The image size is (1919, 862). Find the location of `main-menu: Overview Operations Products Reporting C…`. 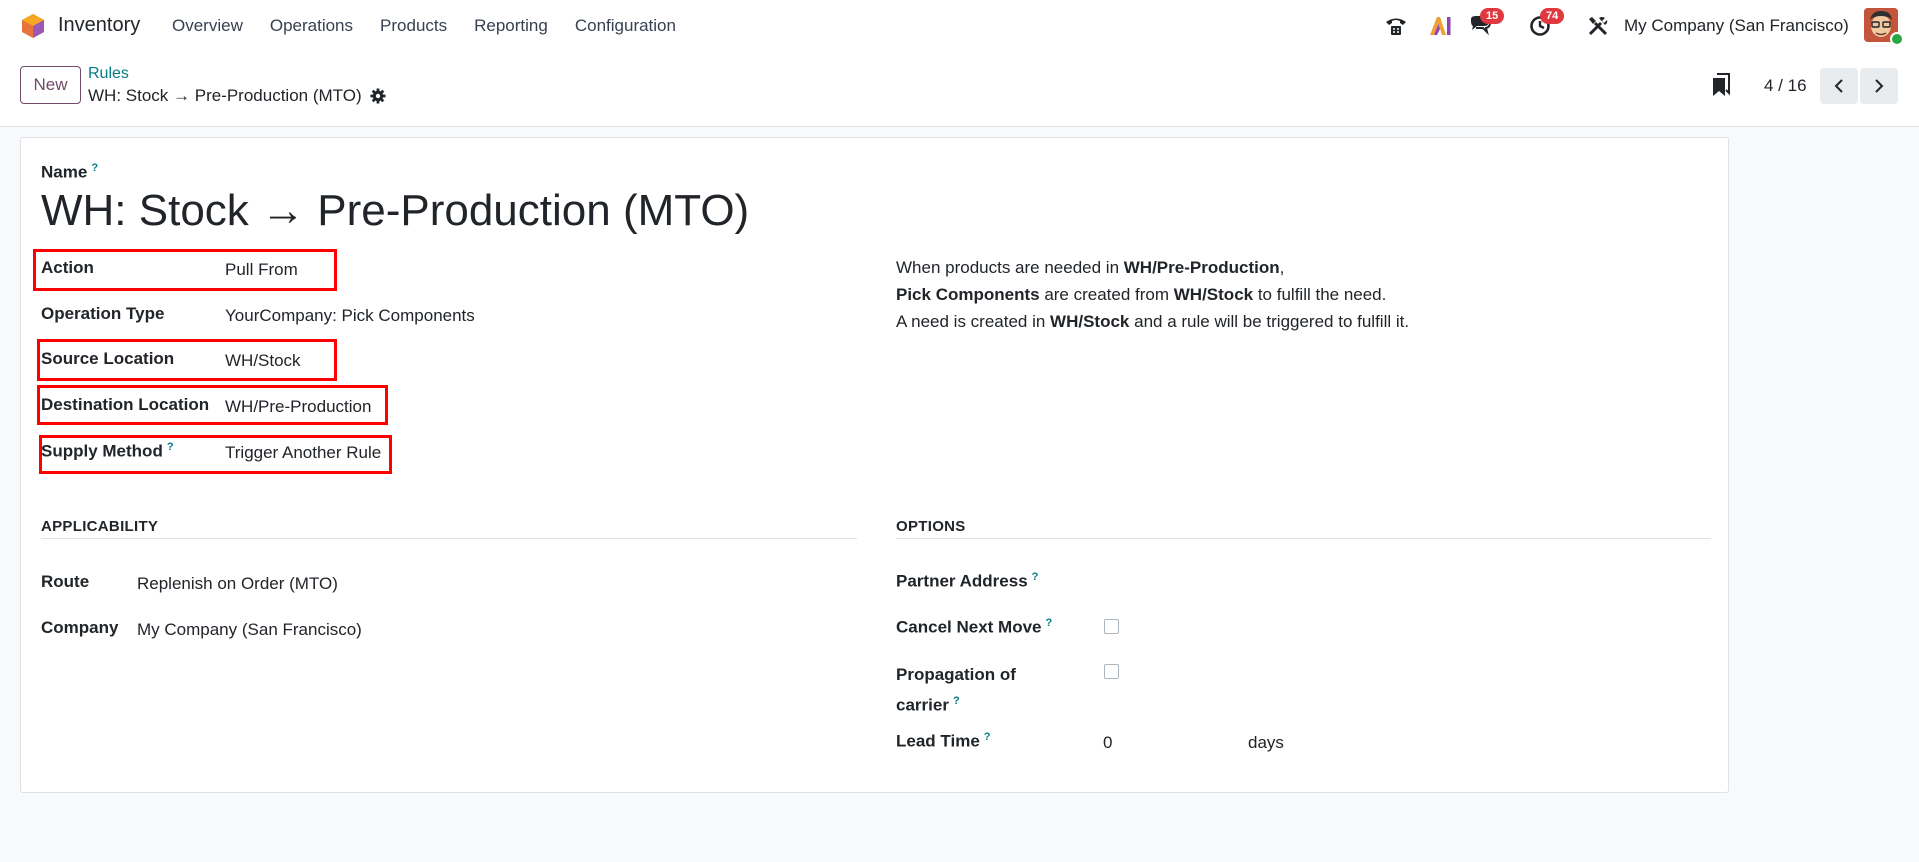

main-menu: Overview Operations Products Reporting C… is located at coordinates (437, 26).